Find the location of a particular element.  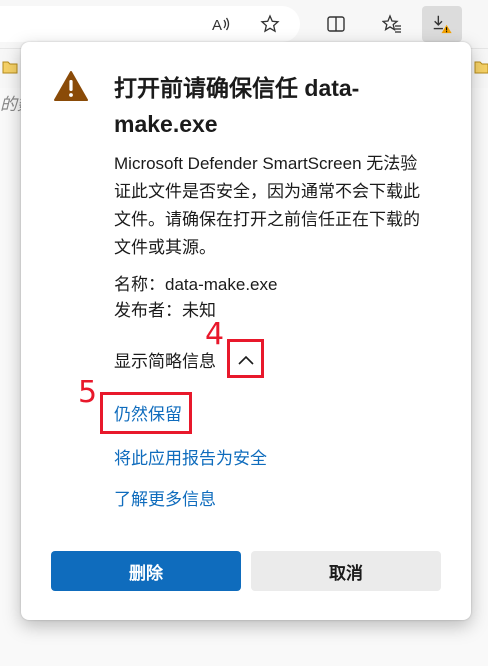

address-bar is located at coordinates (150, 24).